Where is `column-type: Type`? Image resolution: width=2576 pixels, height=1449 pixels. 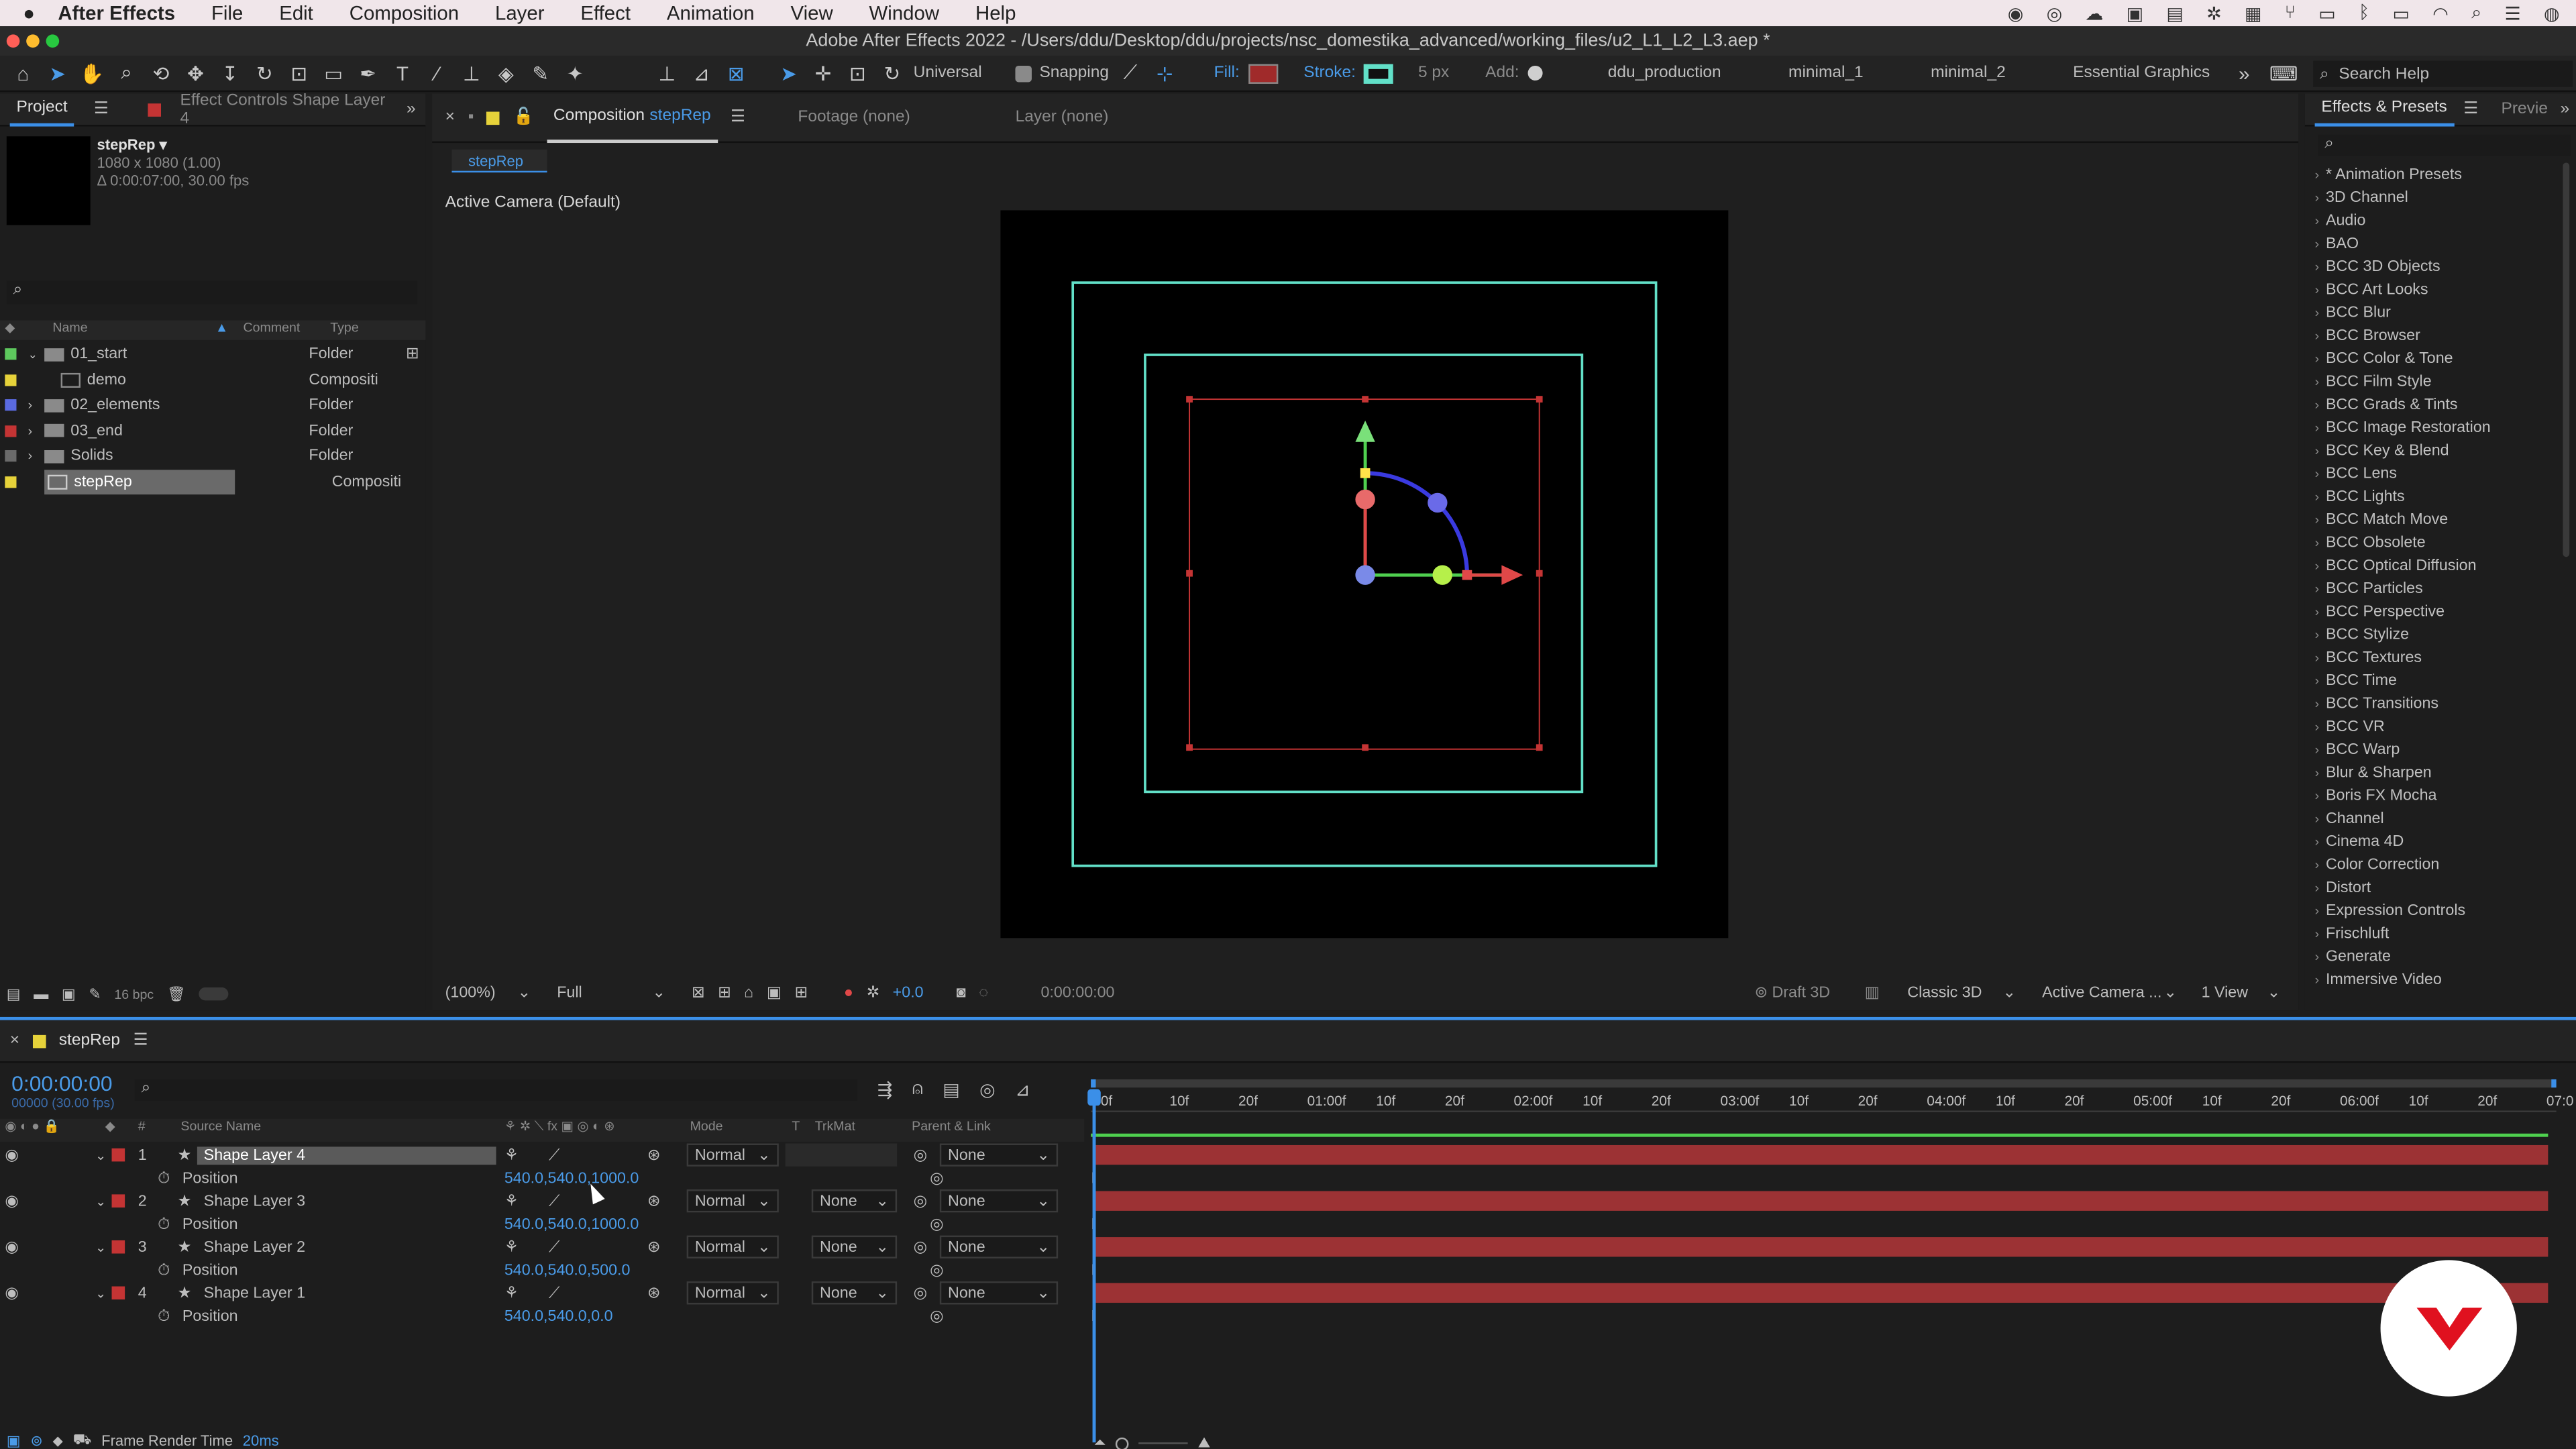
column-type: Type is located at coordinates (344, 328).